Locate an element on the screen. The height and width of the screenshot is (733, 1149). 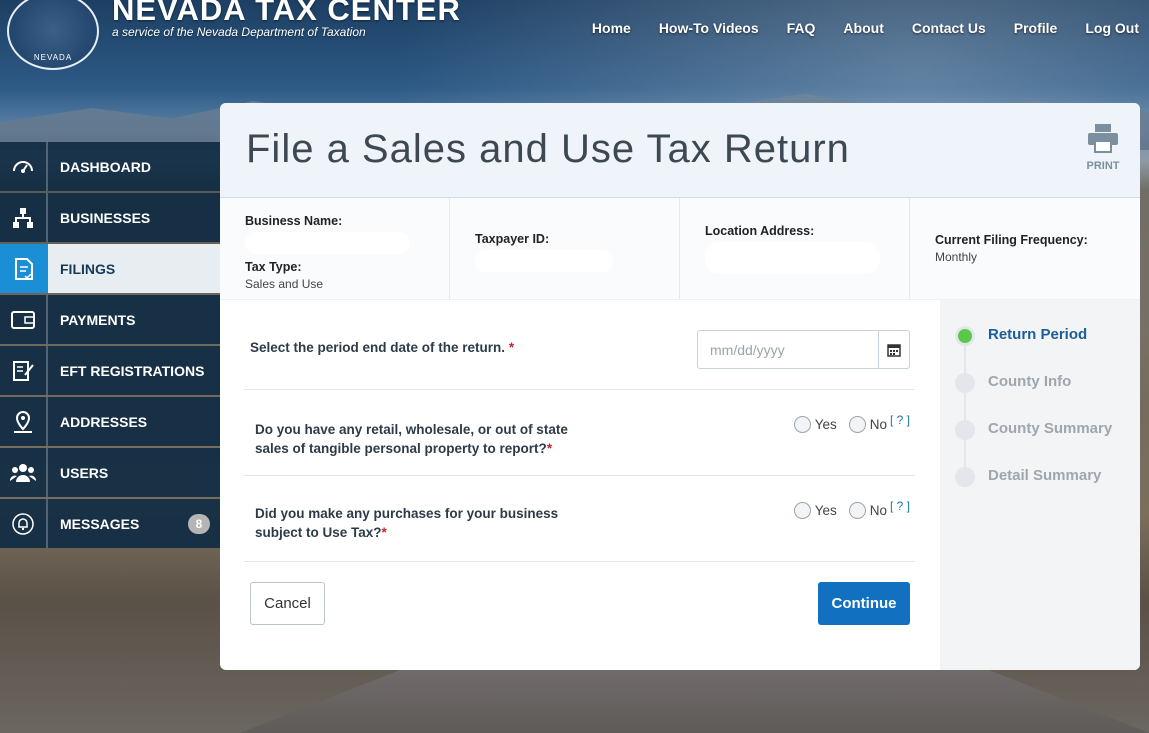
sales-no-radio is located at coordinates (857, 424).